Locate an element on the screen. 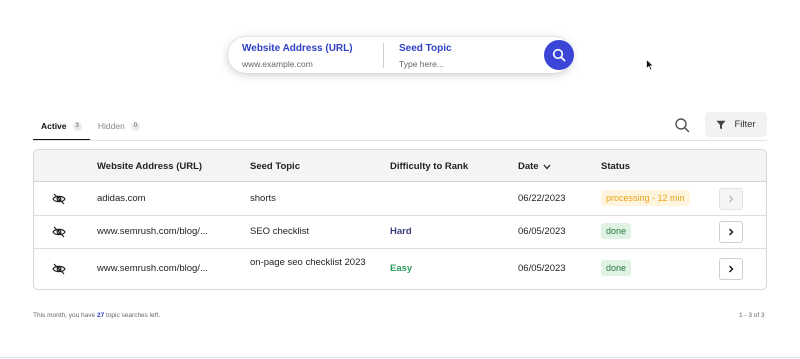 This screenshot has height=359, width=800. search-bar: Website Address (URL) Seed Topic is located at coordinates (401, 55).